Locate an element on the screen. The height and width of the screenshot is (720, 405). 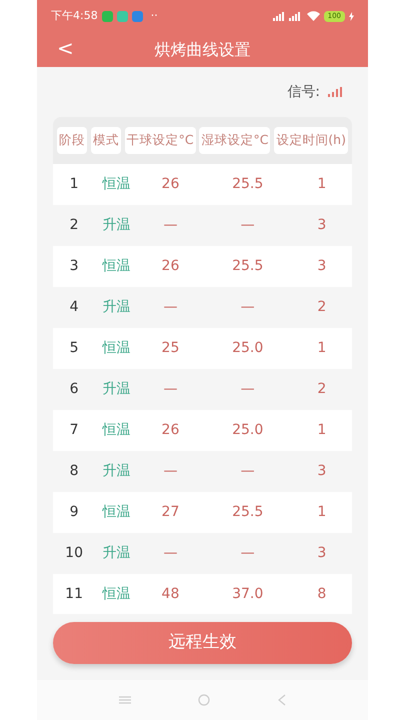
home-icon is located at coordinates (204, 700).